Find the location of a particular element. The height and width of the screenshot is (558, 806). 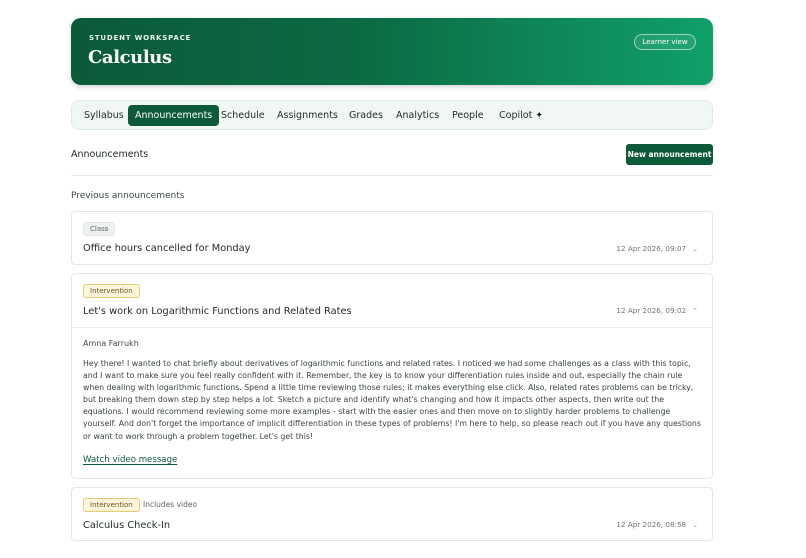

tab-schedule: Schedule is located at coordinates (243, 115).